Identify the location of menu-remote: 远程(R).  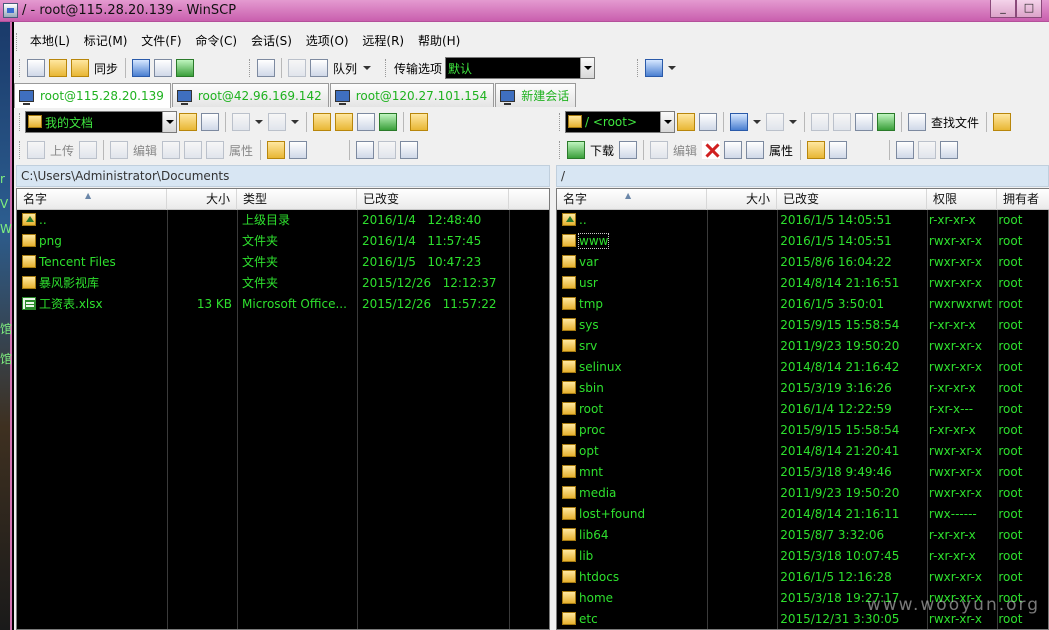
(383, 41).